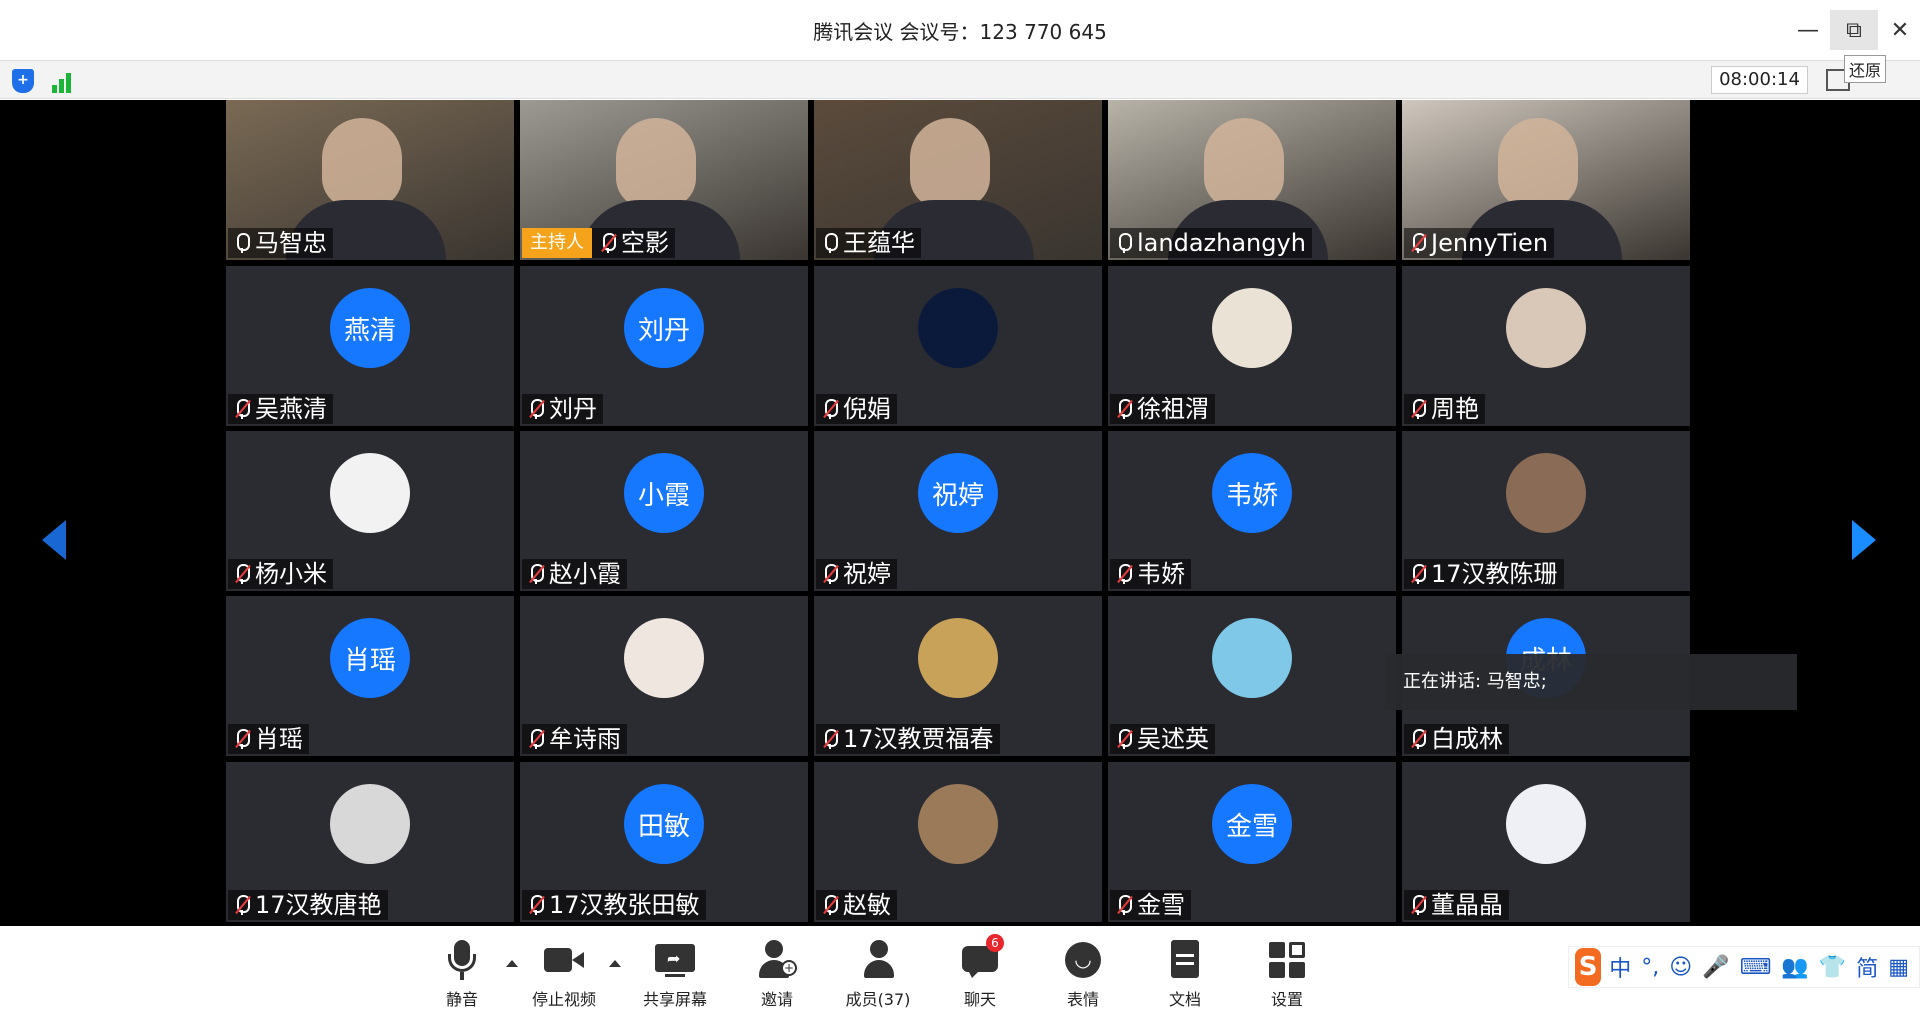 Image resolution: width=1920 pixels, height=1020 pixels. Describe the element at coordinates (664, 511) in the screenshot. I see `participant-tile: 小霞 赵小霞` at that location.